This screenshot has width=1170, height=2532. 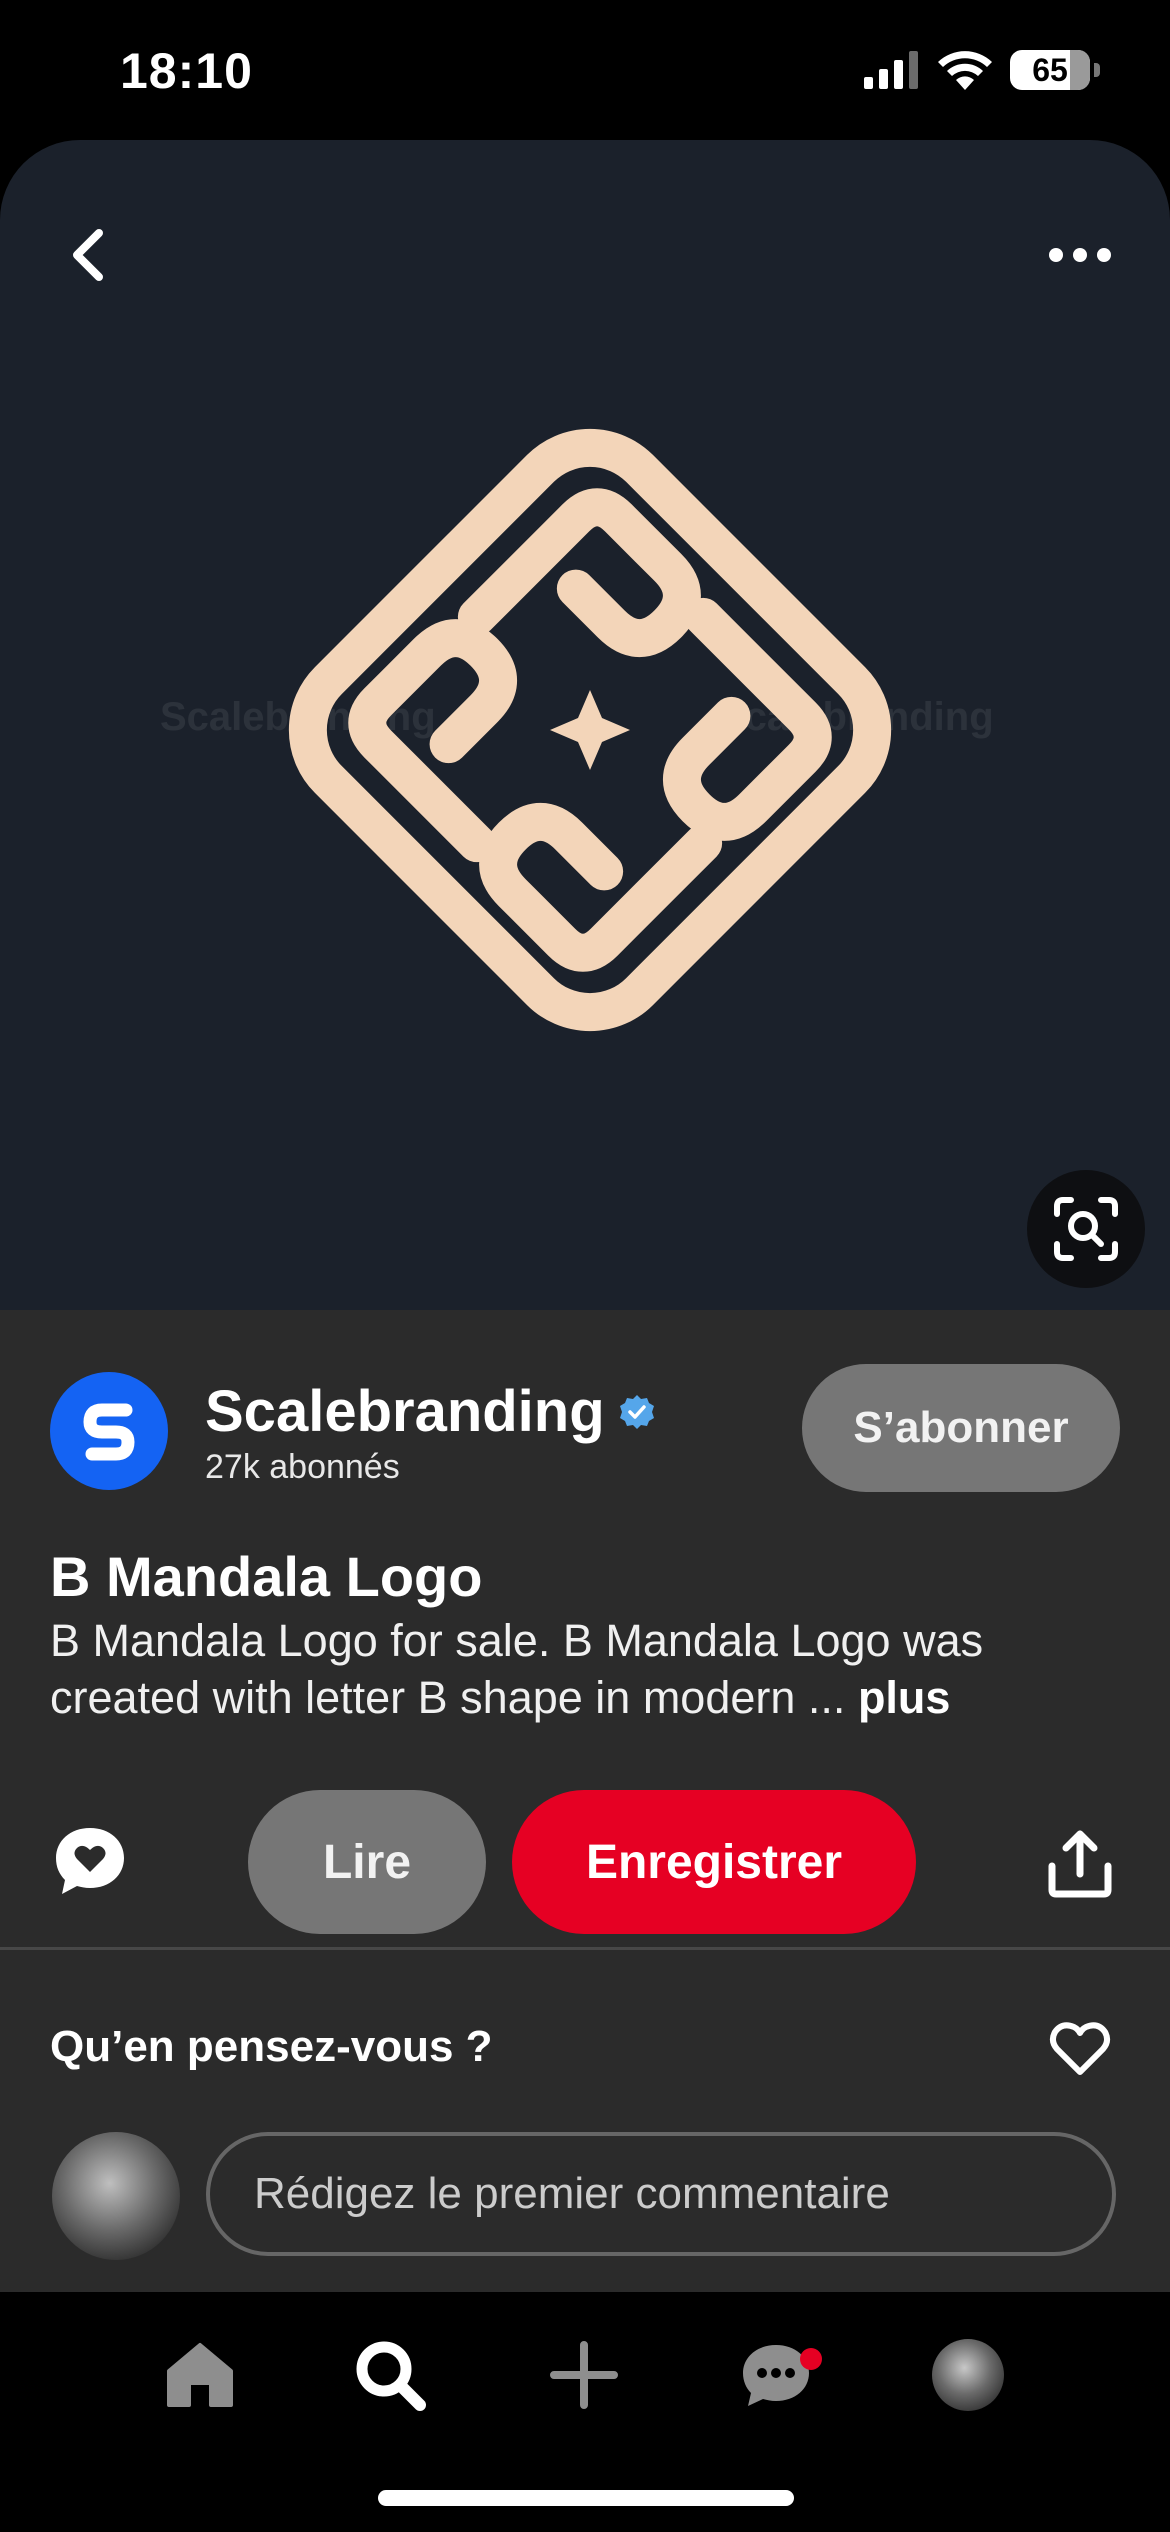 I want to click on comment-input-placeholder: Rédigez le premier commentaire, so click(x=572, y=2193).